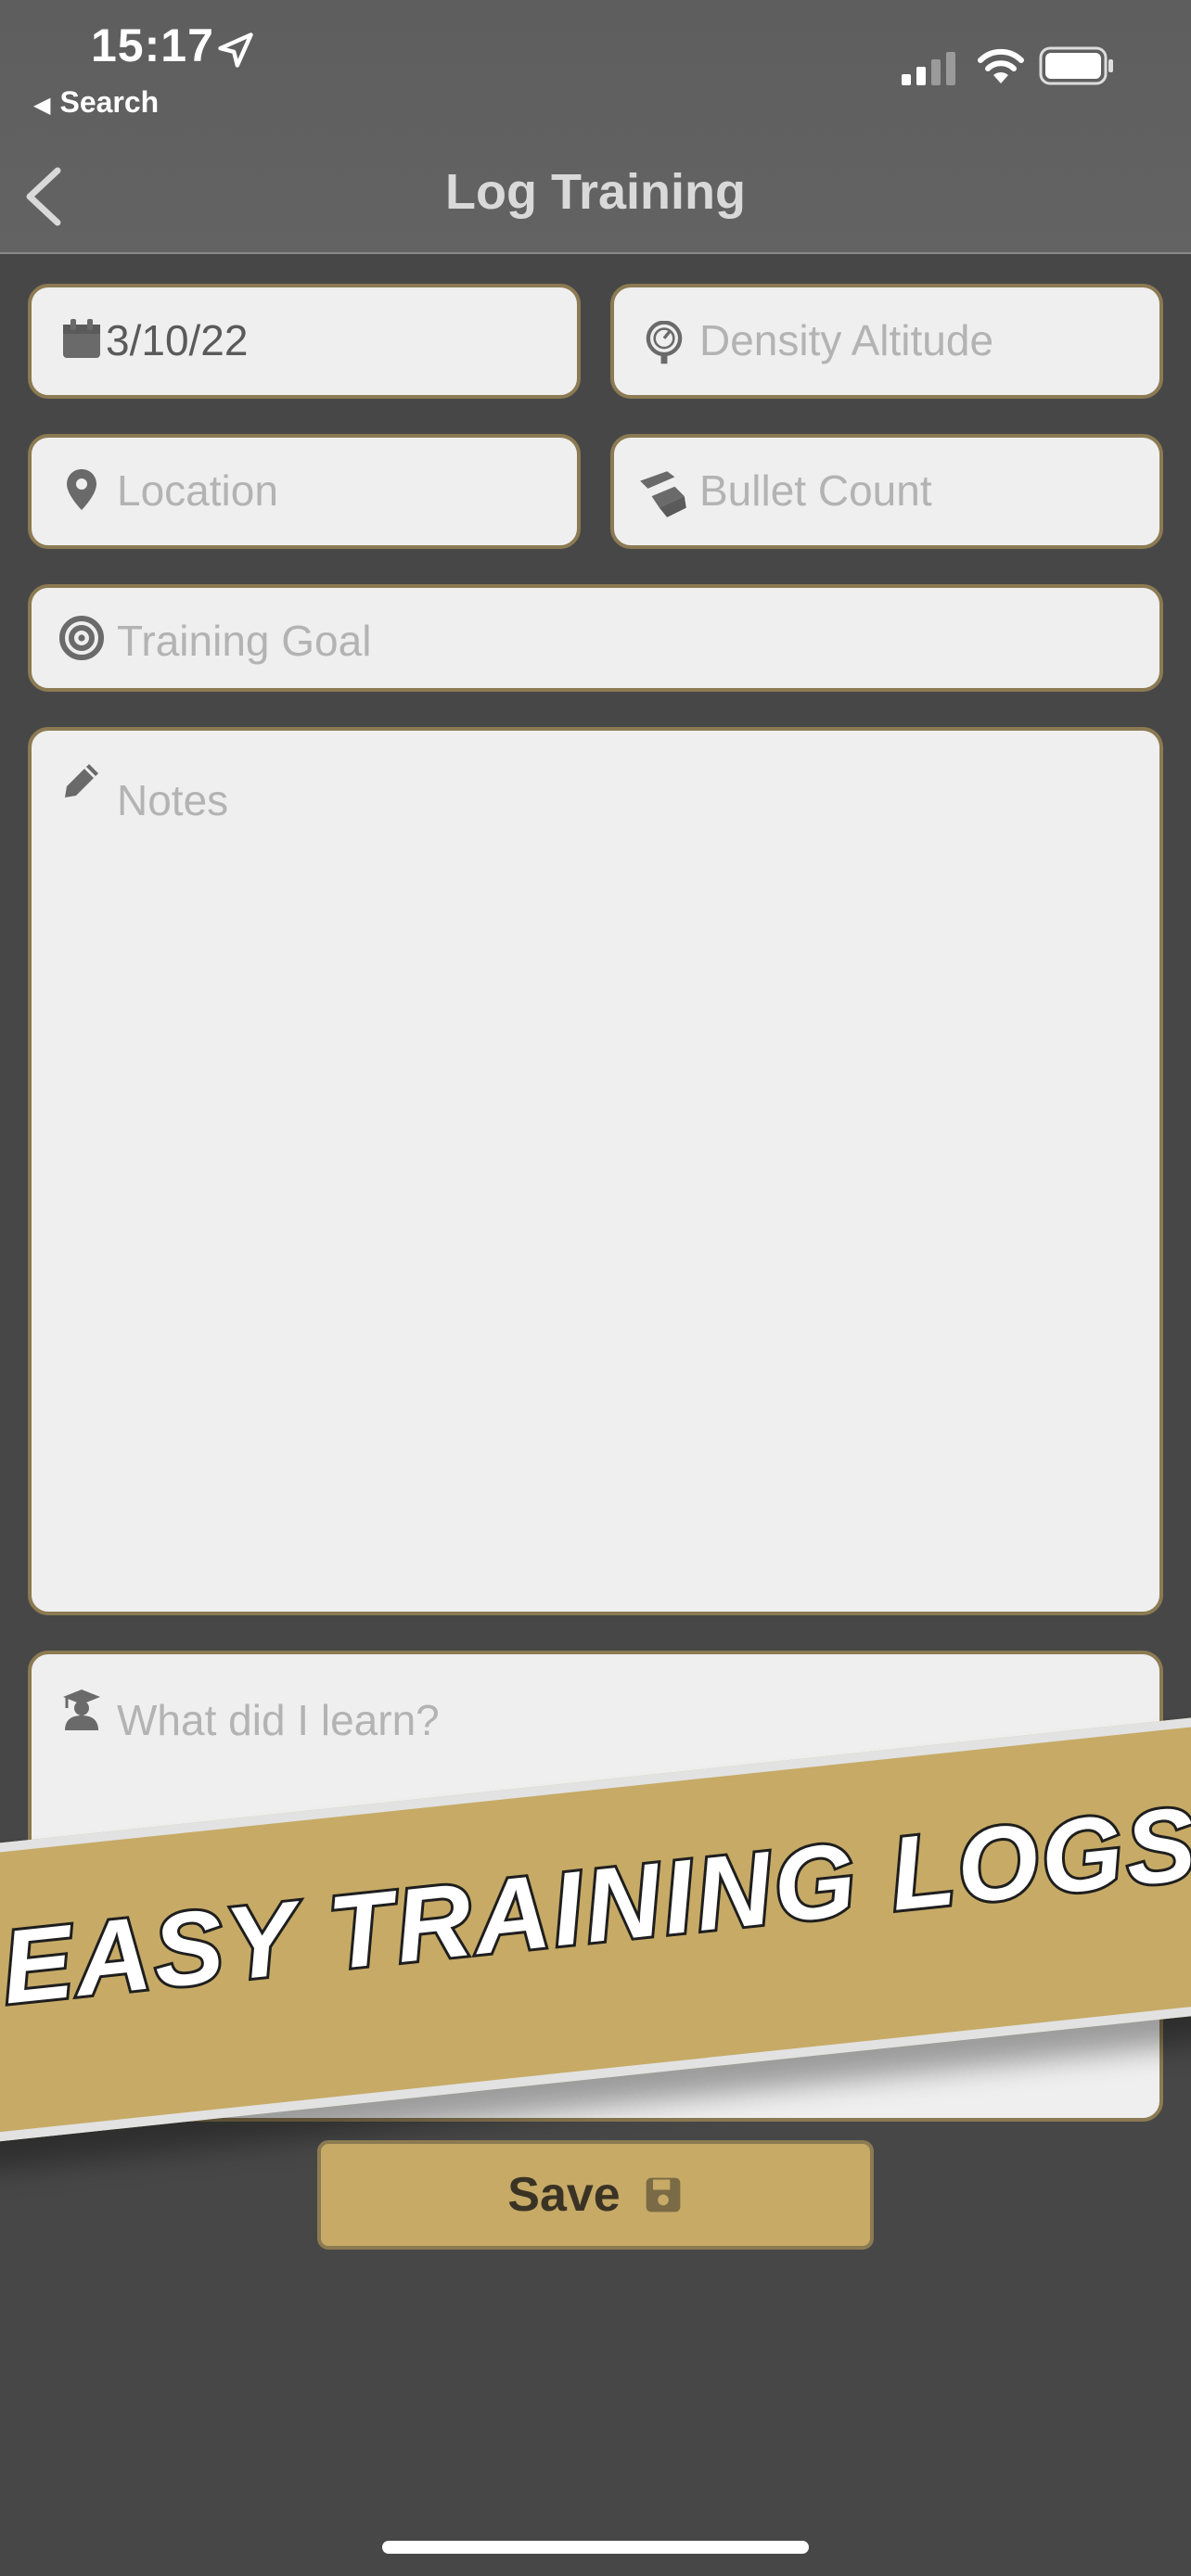 This screenshot has height=2576, width=1191. What do you see at coordinates (177, 340) in the screenshot?
I see `date-value: 3/10/22` at bounding box center [177, 340].